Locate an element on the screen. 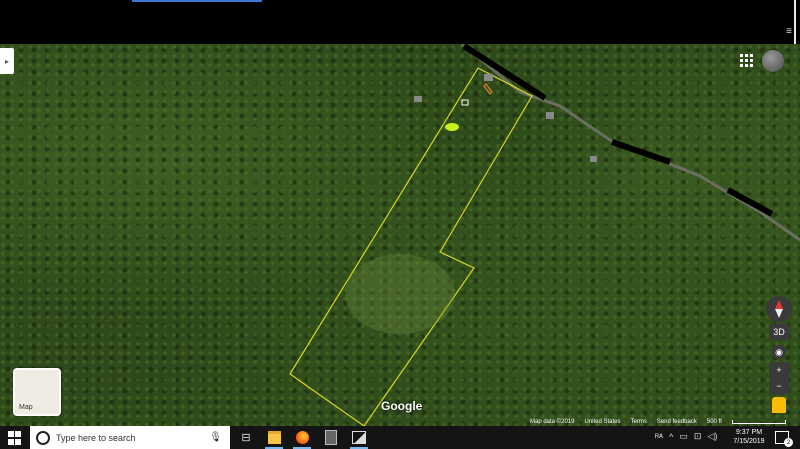  chevron-up-icon: ^ is located at coordinates (671, 437).